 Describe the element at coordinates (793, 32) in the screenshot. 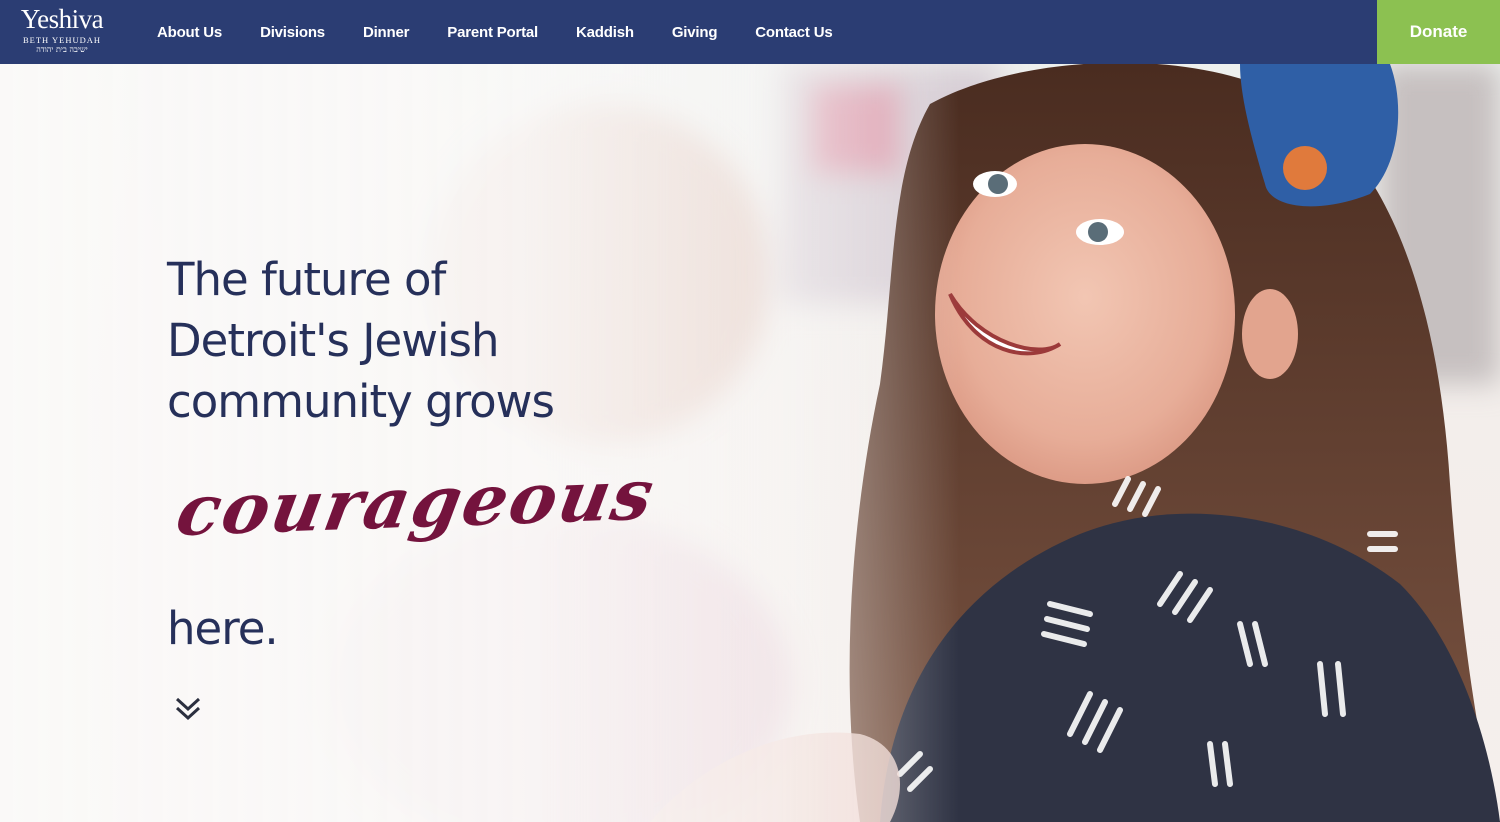

I see `nav-contact-us: Contact Us` at that location.